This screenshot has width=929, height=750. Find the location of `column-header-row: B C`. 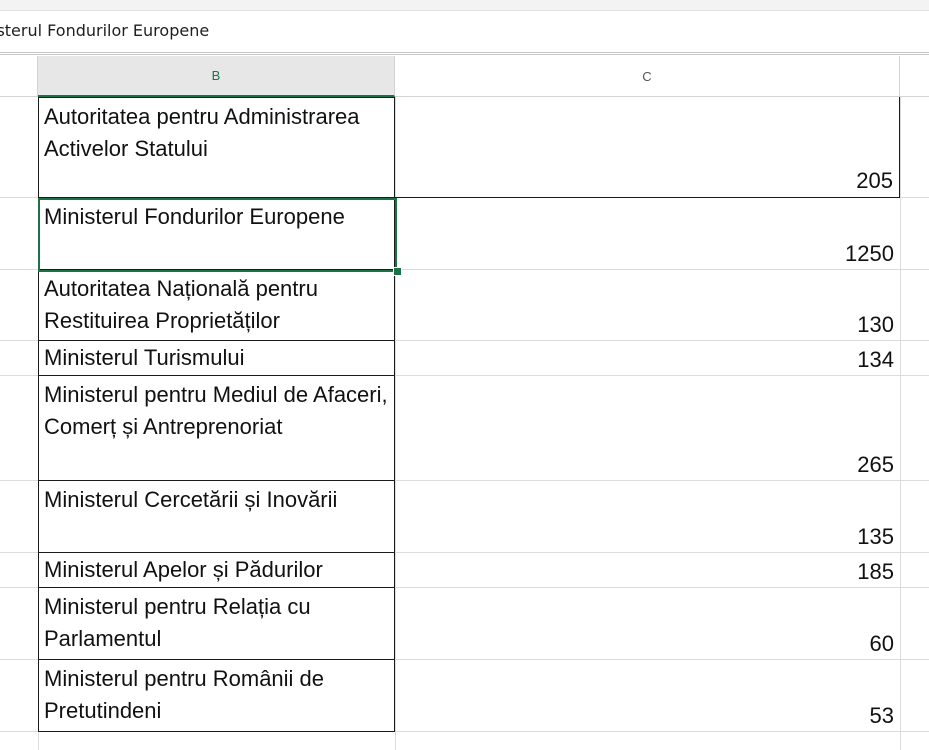

column-header-row: B C is located at coordinates (464, 76).